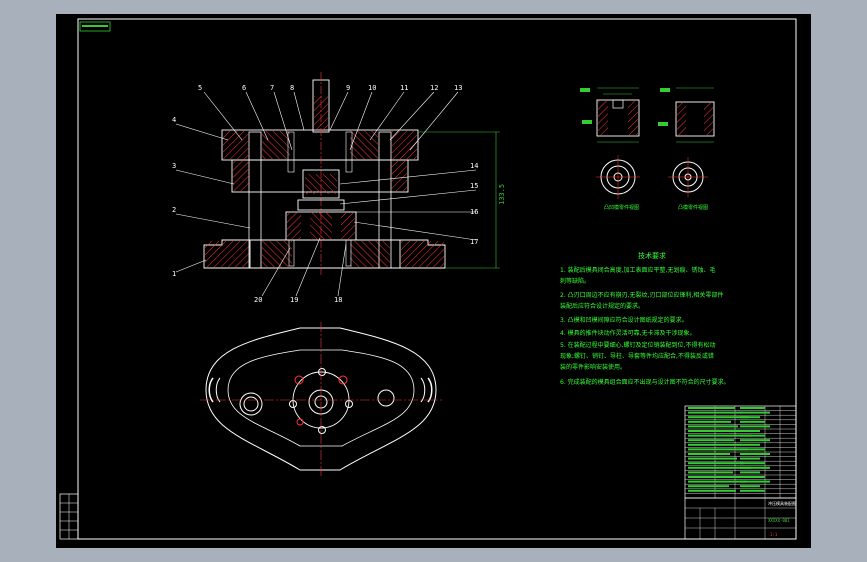  Describe the element at coordinates (502, 194) in the screenshot. I see `height-dimension-value: 133.5` at that location.